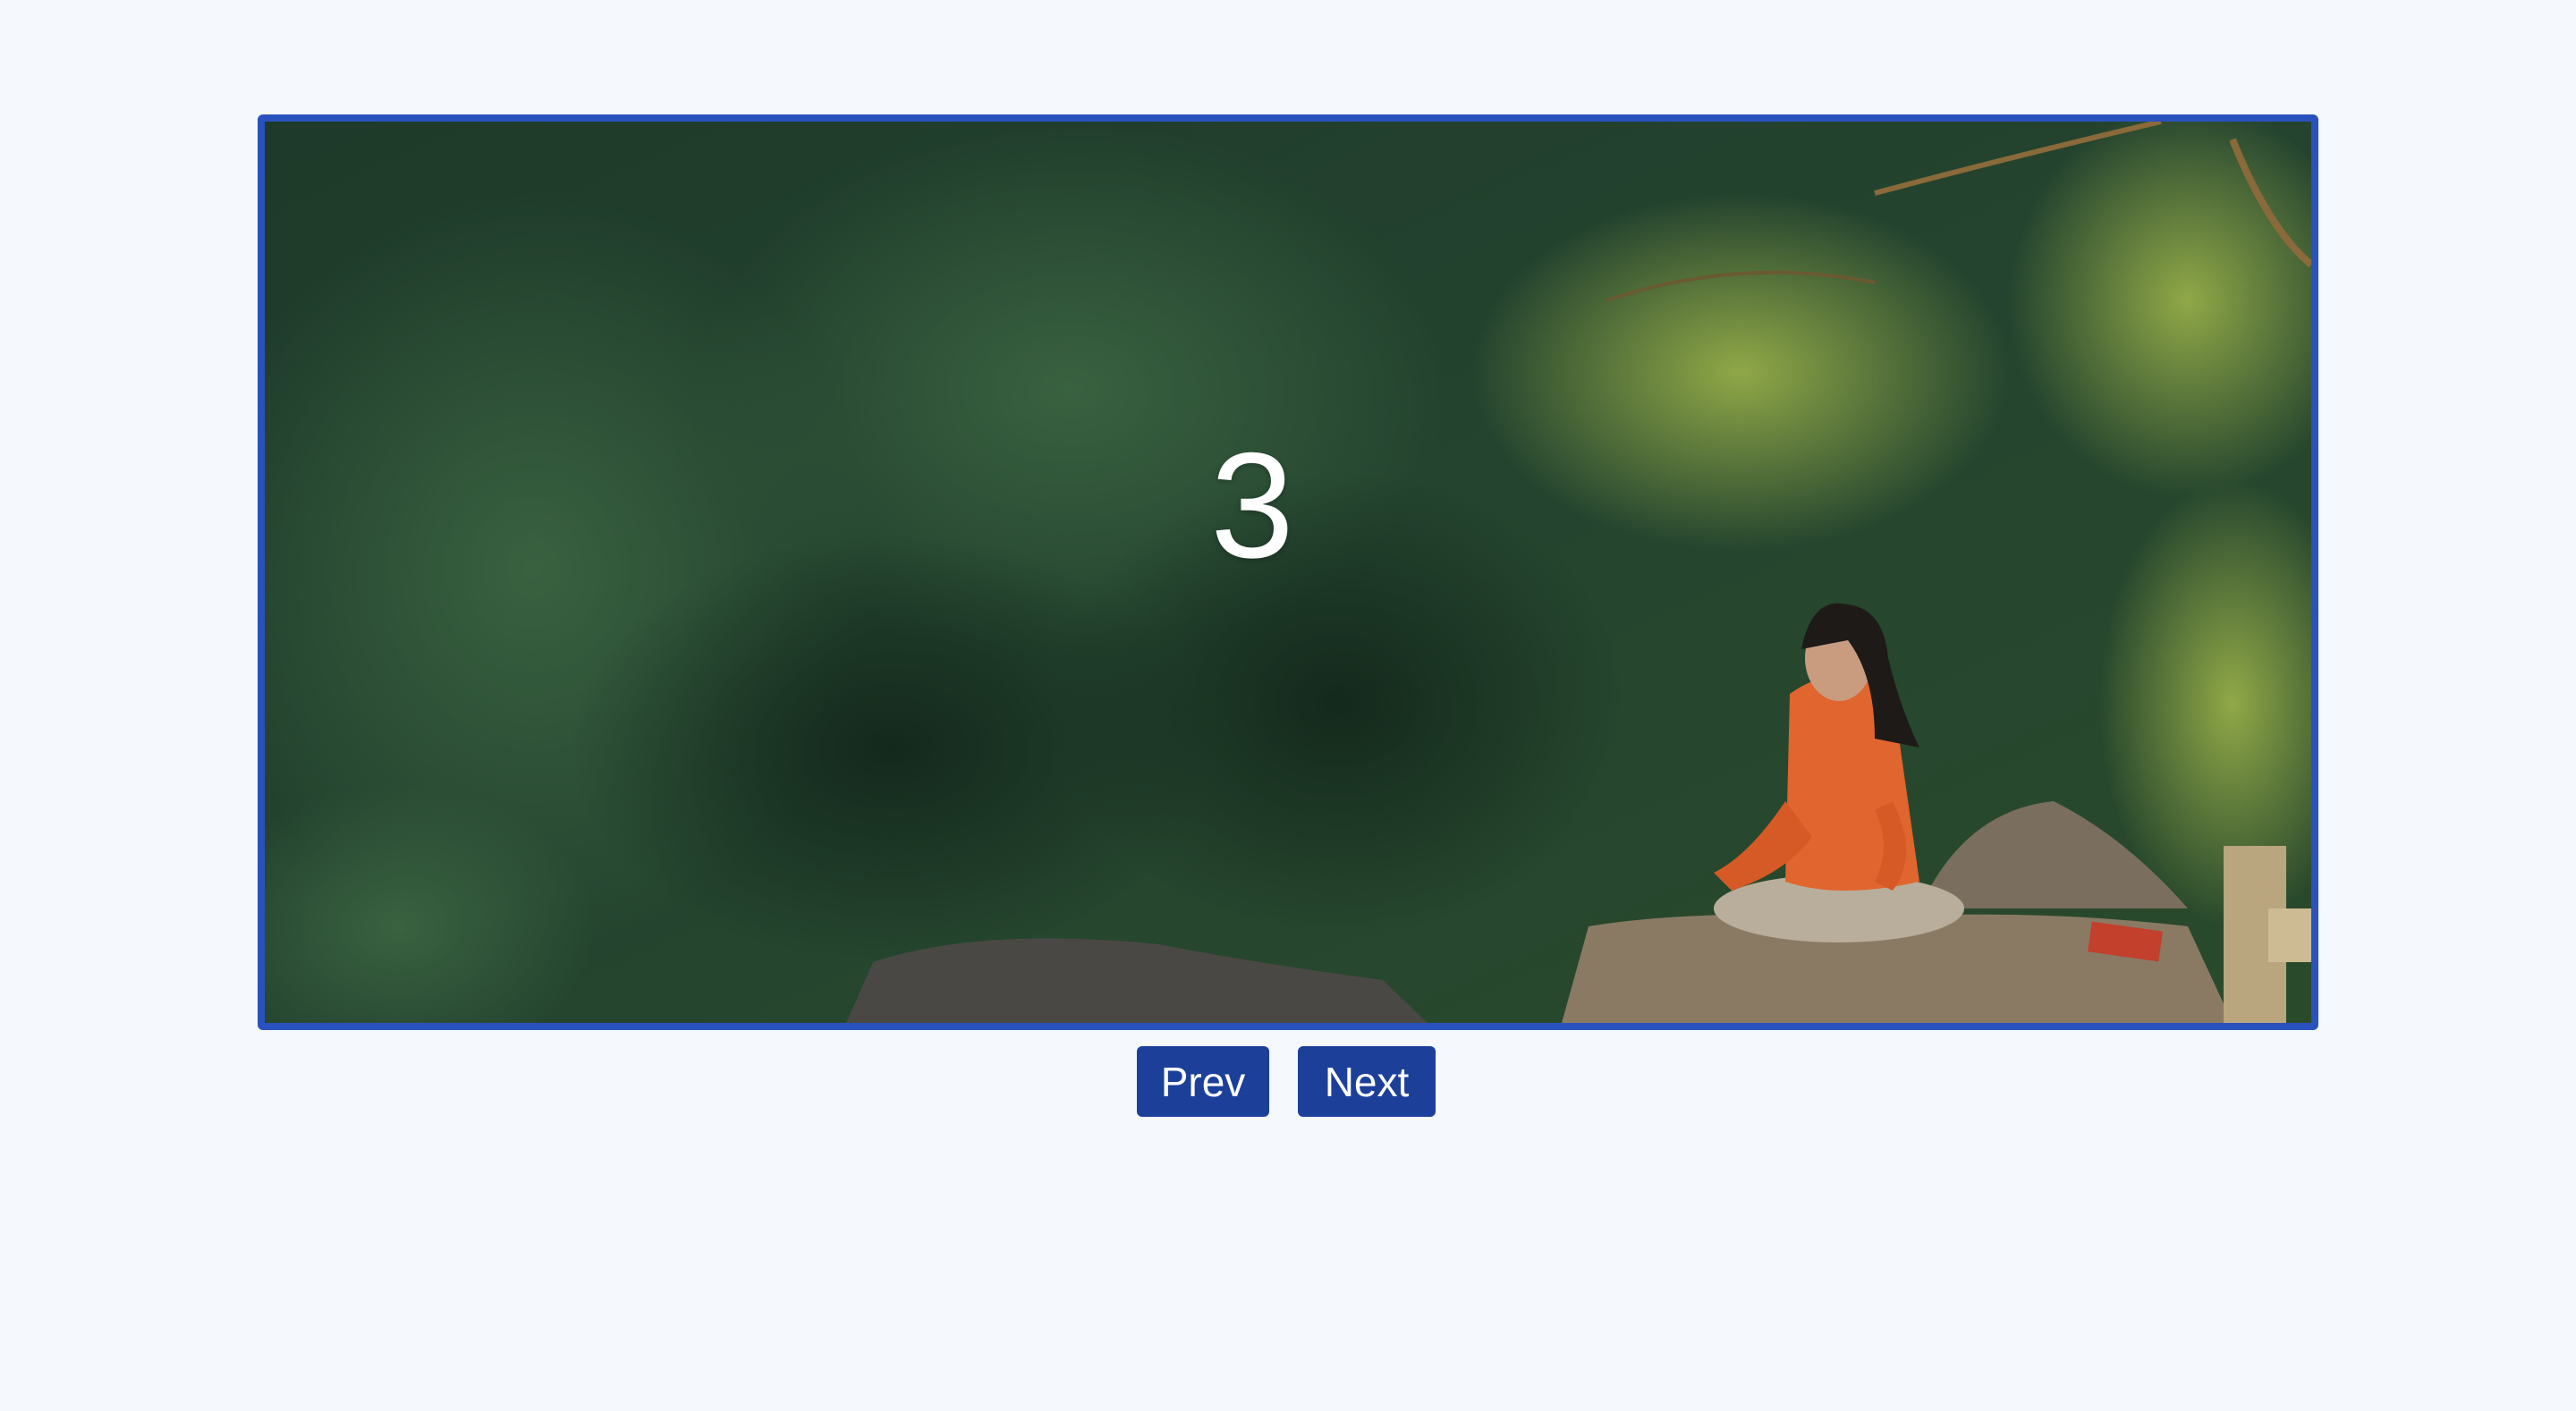  I want to click on slide-number: 3, so click(1252, 505).